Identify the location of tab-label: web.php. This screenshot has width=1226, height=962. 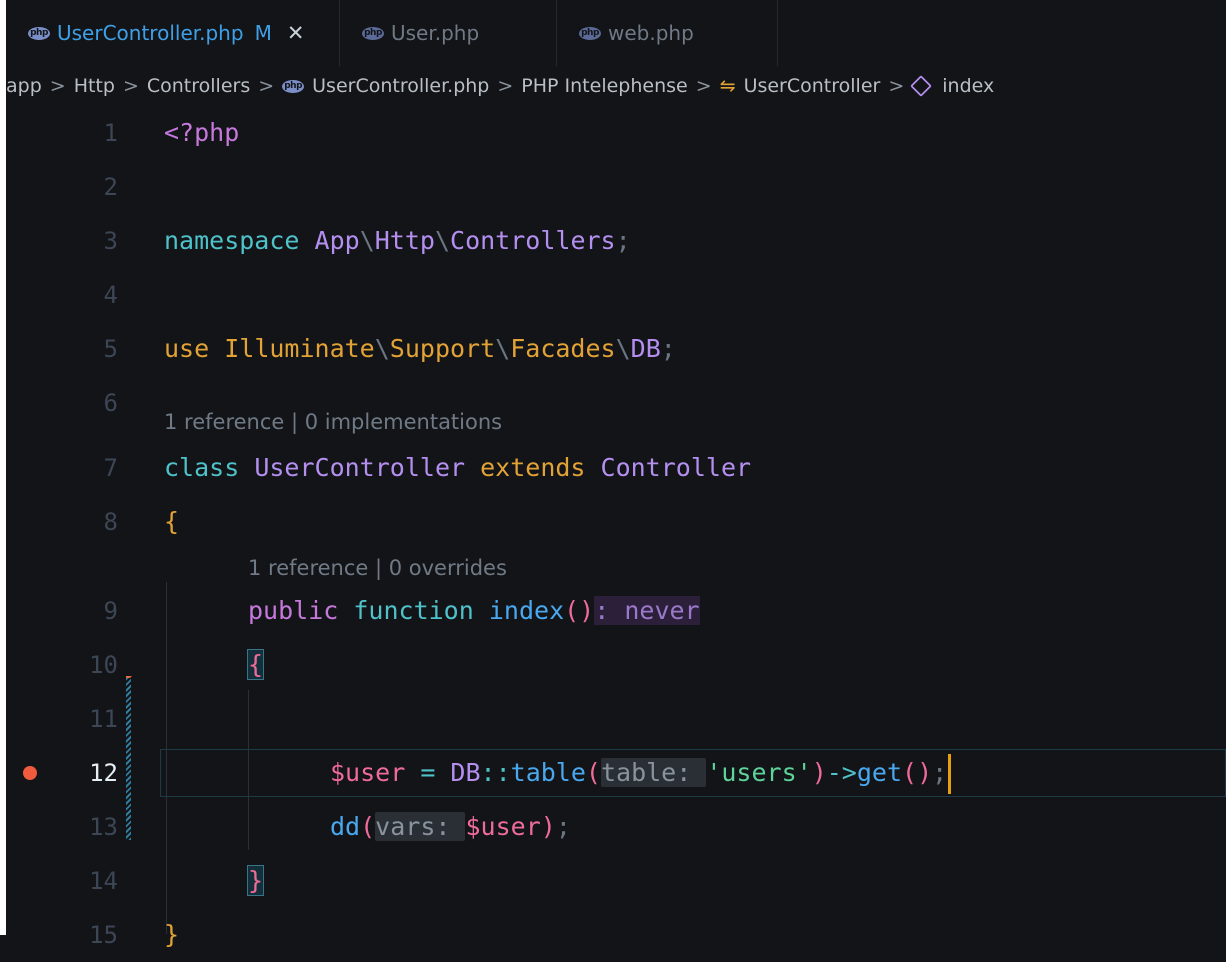
(651, 33).